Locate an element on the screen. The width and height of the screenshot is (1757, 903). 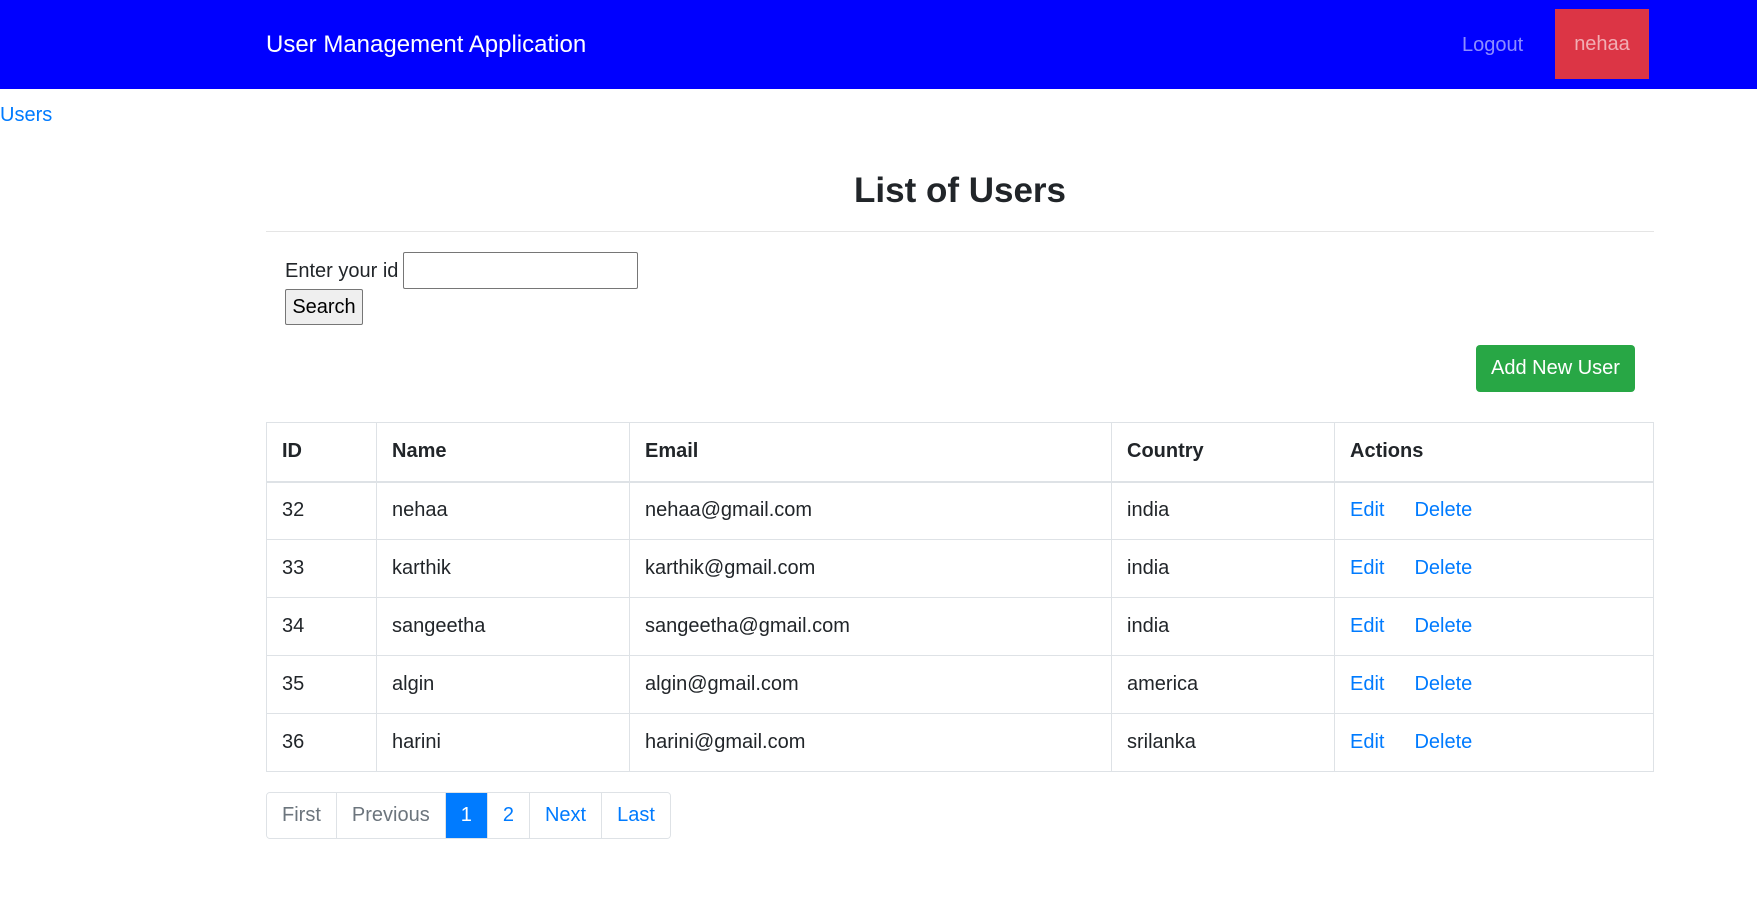
cell-name: algin is located at coordinates (503, 684).